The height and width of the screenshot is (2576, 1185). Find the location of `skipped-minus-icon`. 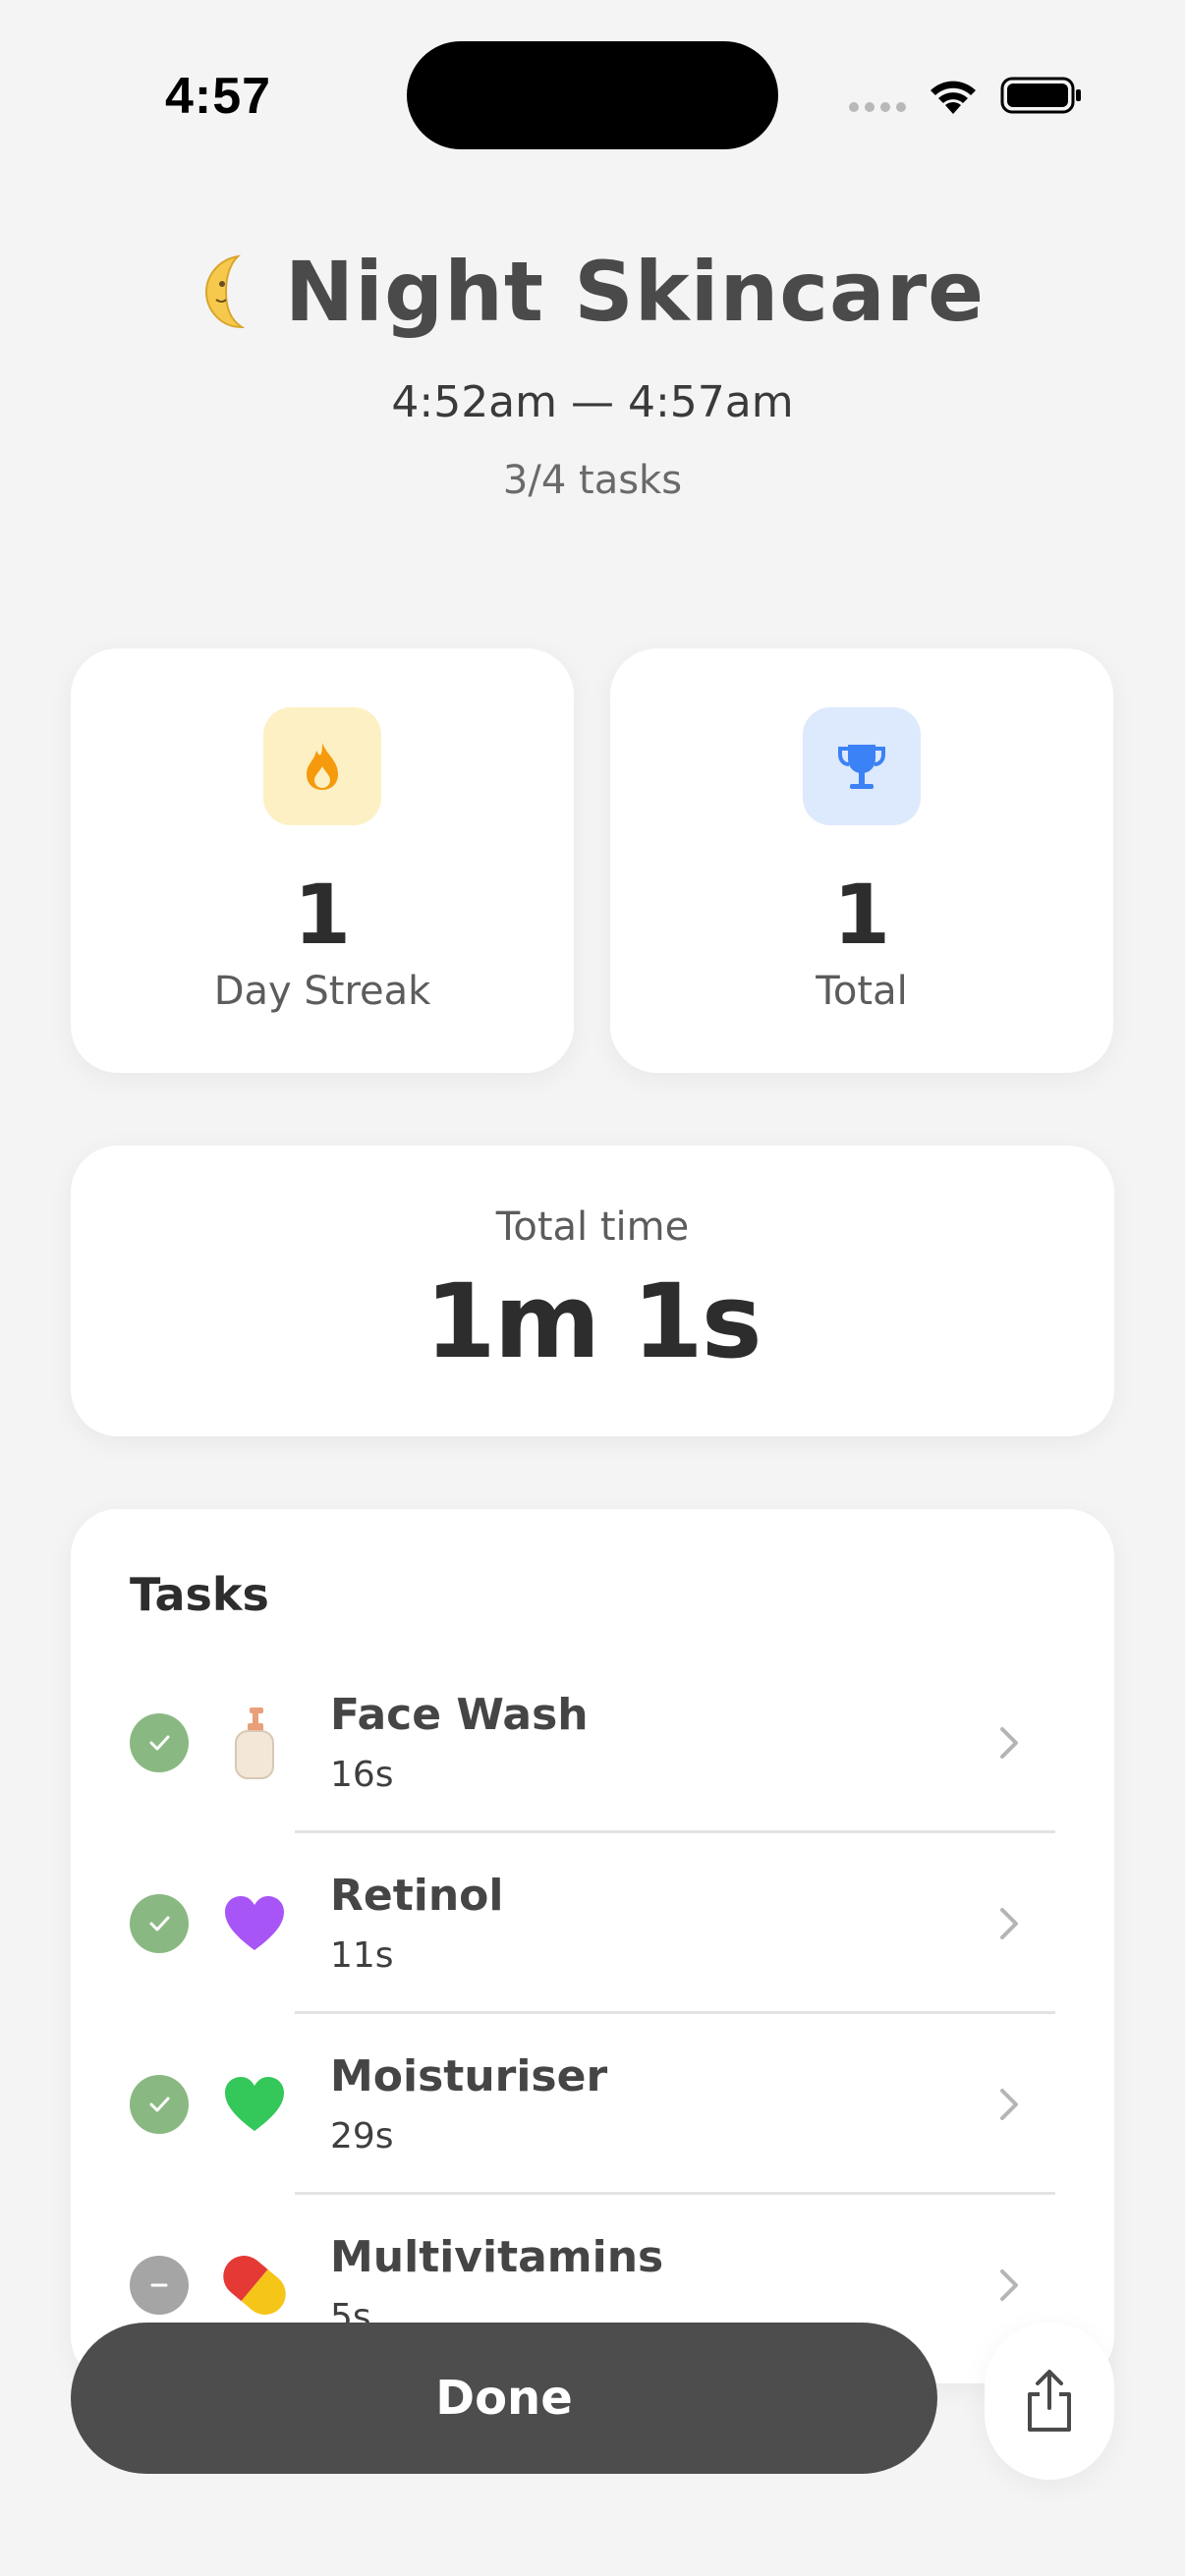

skipped-minus-icon is located at coordinates (160, 2285).